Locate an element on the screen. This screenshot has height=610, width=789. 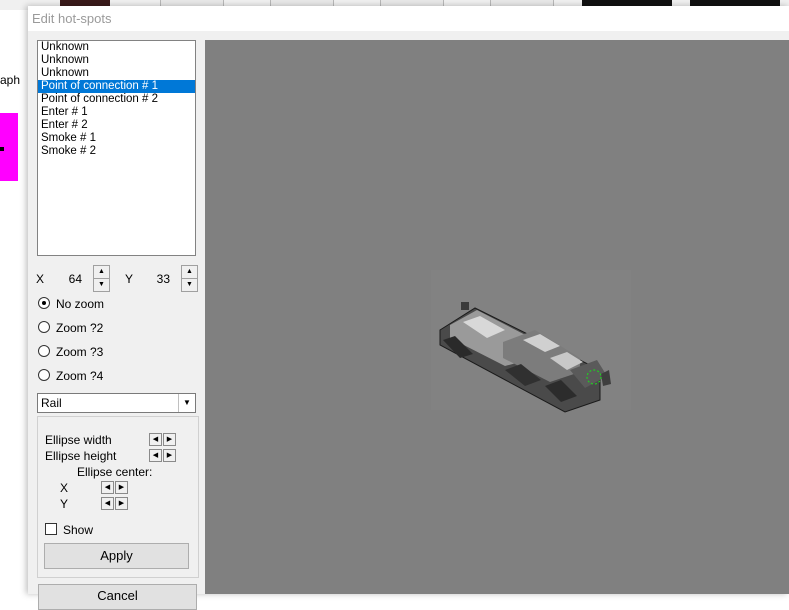
ellipse-height-label: Ellipse height is located at coordinates (81, 456).